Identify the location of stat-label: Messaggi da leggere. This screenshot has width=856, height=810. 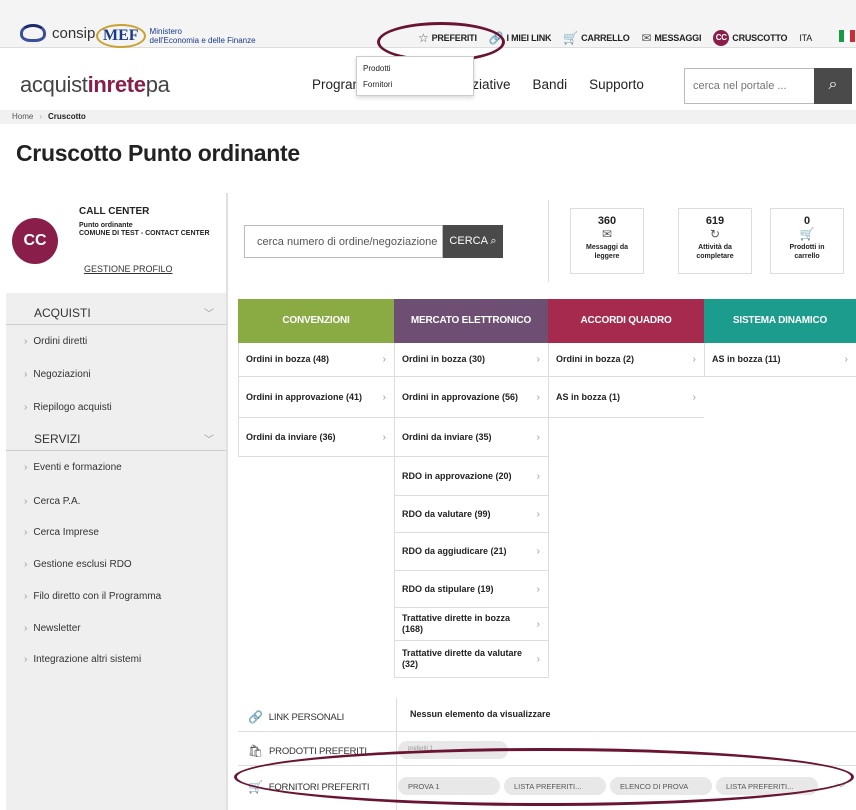
(606, 252).